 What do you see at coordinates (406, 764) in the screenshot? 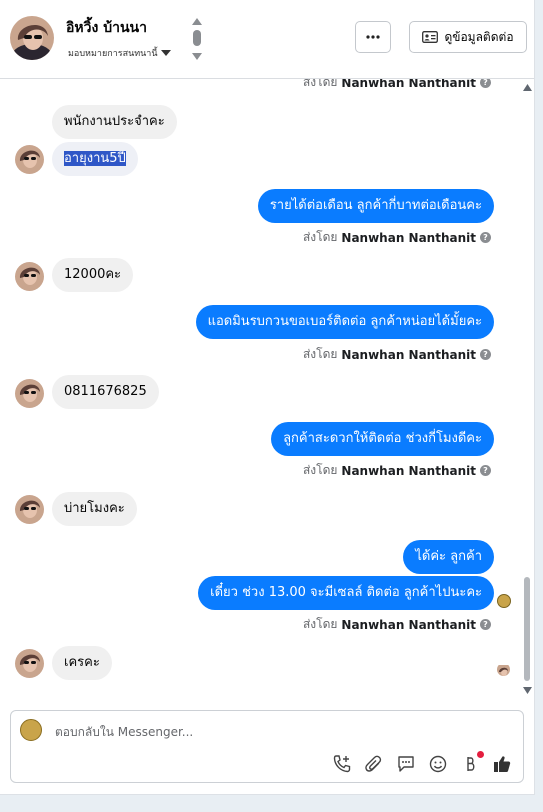
I see `saved-reply-icon` at bounding box center [406, 764].